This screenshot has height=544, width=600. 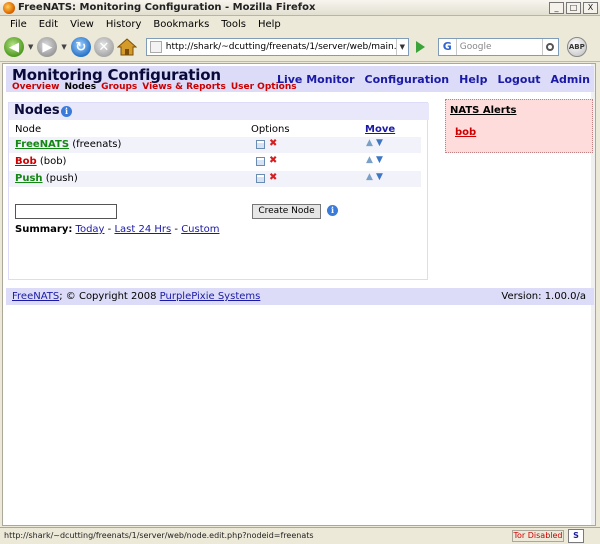 What do you see at coordinates (518, 79) in the screenshot?
I see `nav-logout: Logout` at bounding box center [518, 79].